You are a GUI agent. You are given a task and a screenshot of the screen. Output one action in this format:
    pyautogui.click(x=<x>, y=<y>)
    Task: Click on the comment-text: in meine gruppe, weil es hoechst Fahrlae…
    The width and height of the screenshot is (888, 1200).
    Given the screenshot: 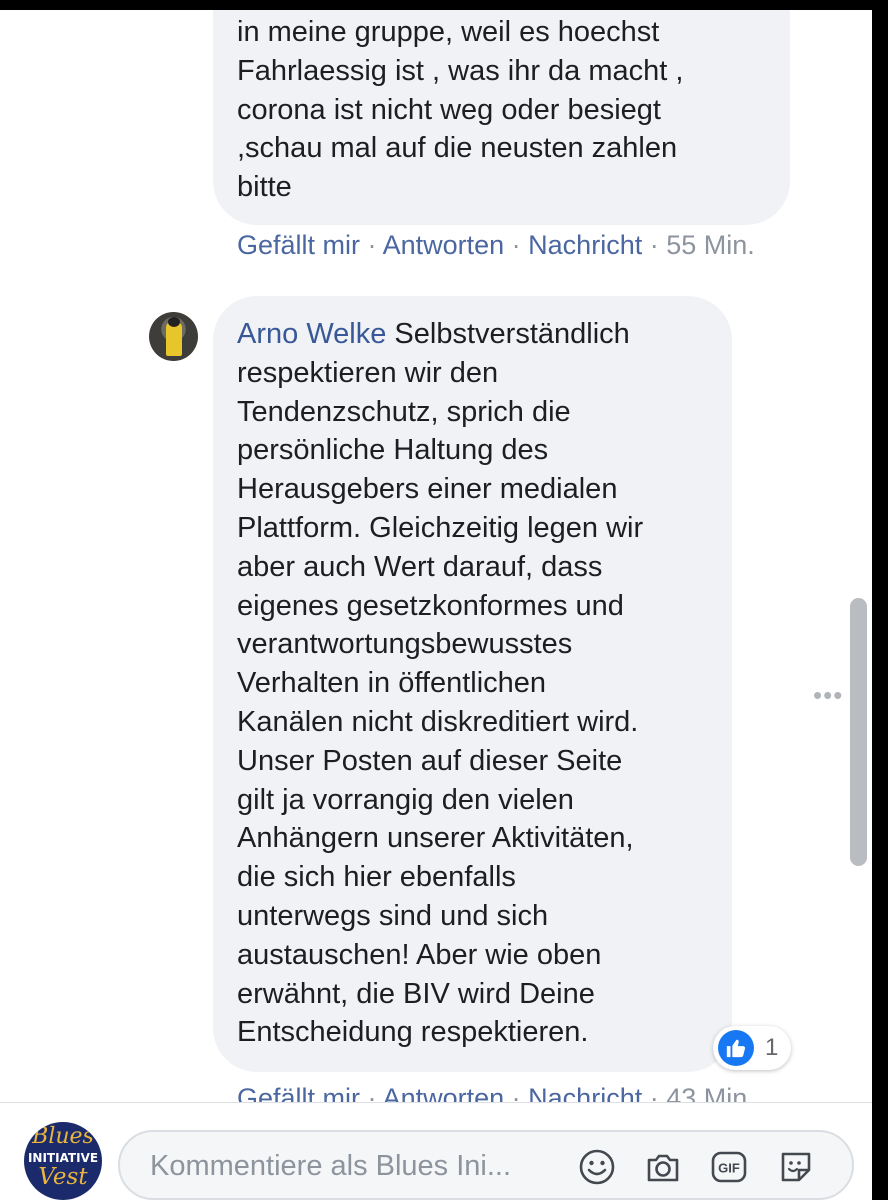 What is the action you would take?
    pyautogui.click(x=460, y=110)
    